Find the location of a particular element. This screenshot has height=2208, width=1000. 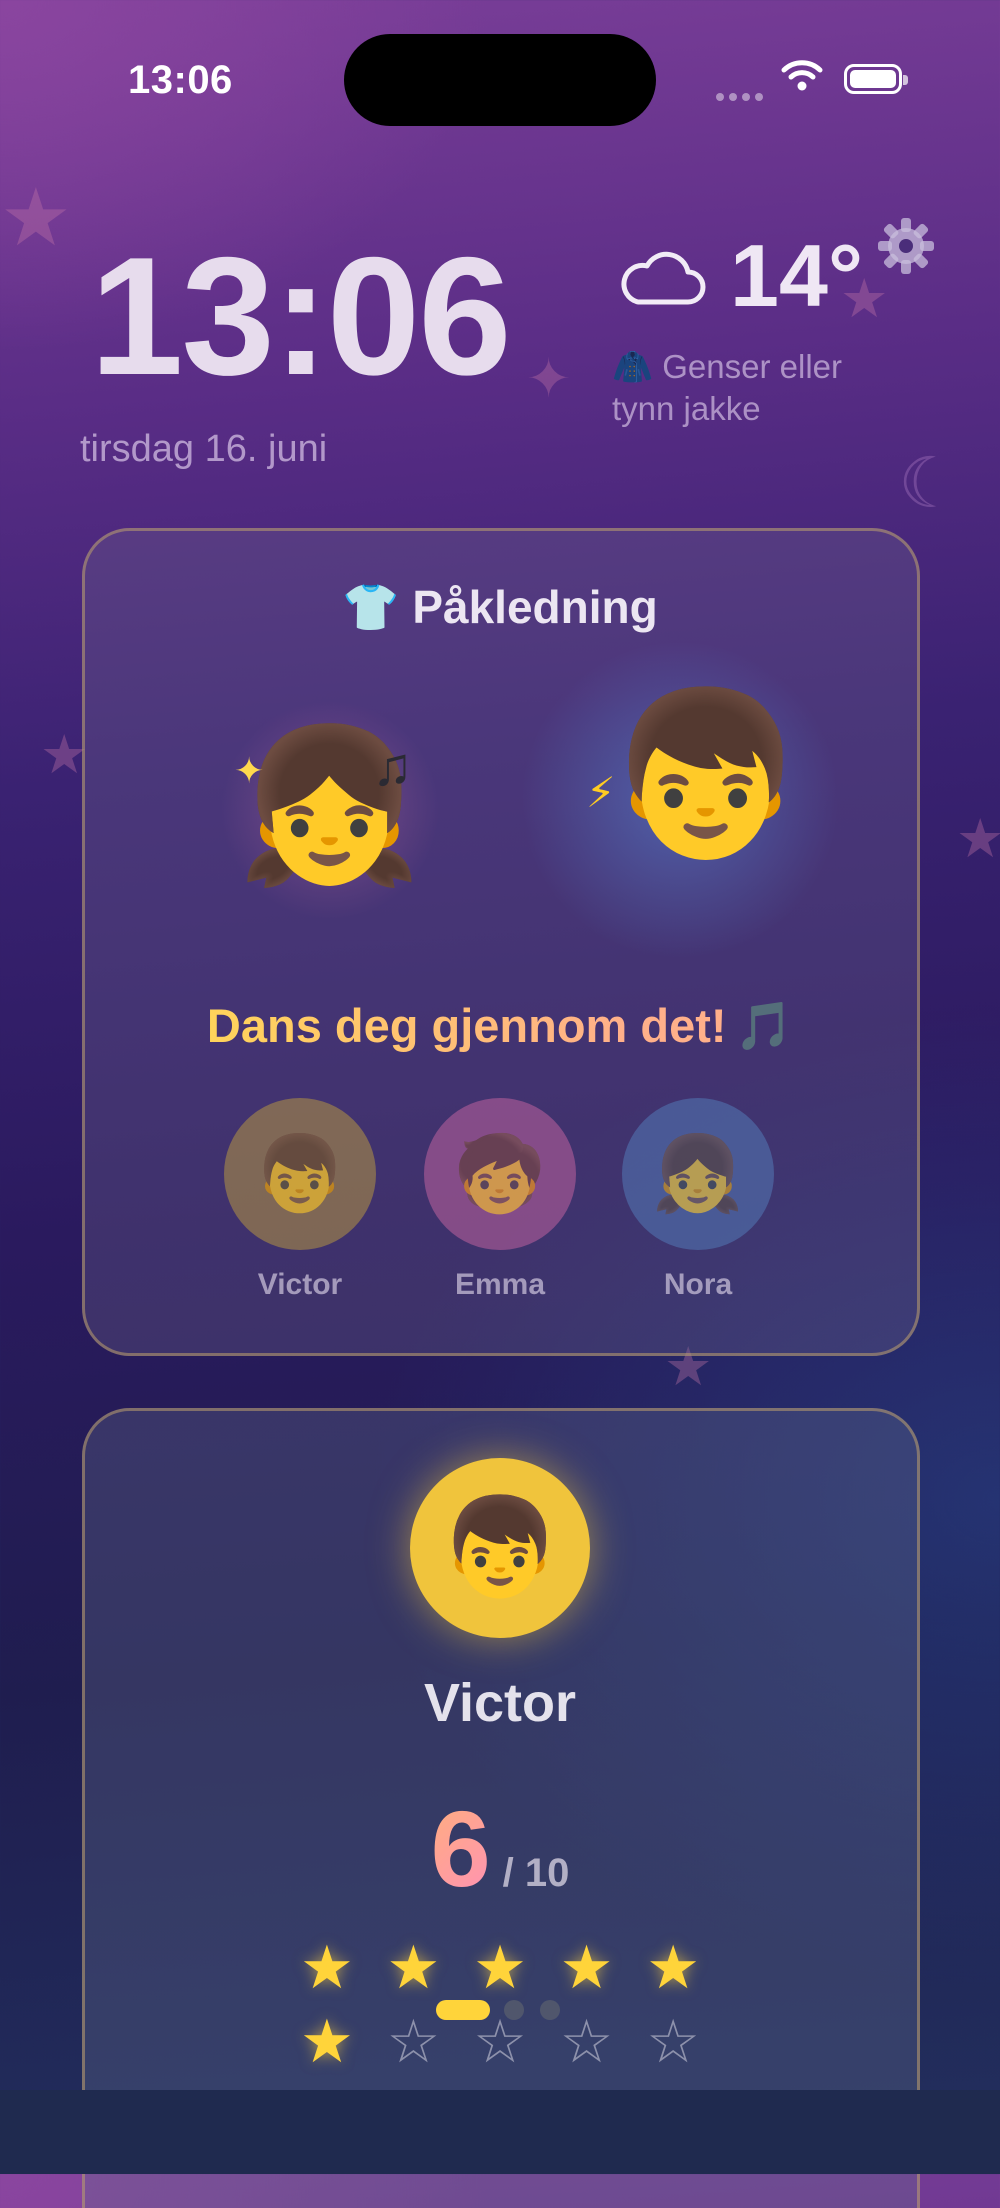

outfit-card-title-text: Påkledning is located at coordinates (535, 607).